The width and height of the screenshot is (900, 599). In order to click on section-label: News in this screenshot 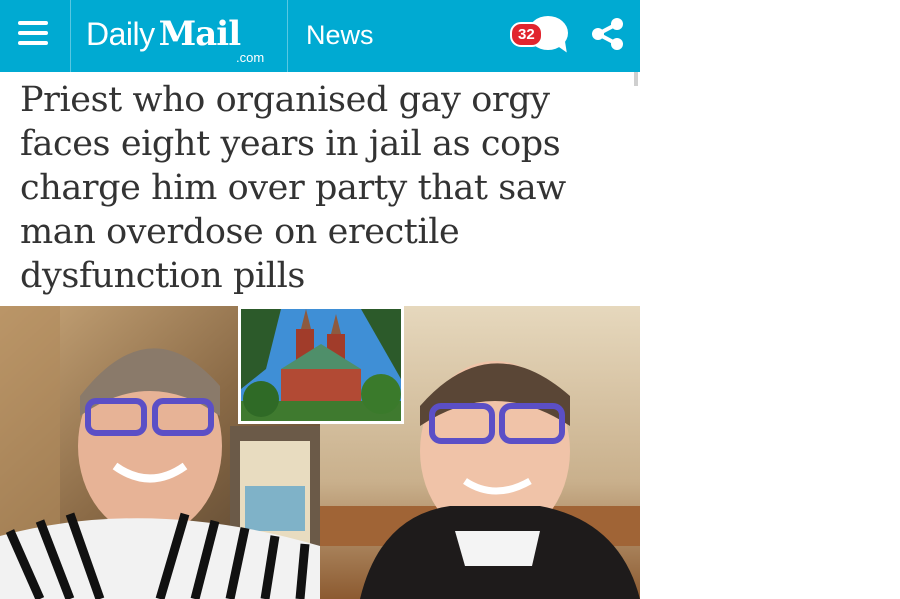, I will do `click(340, 35)`.